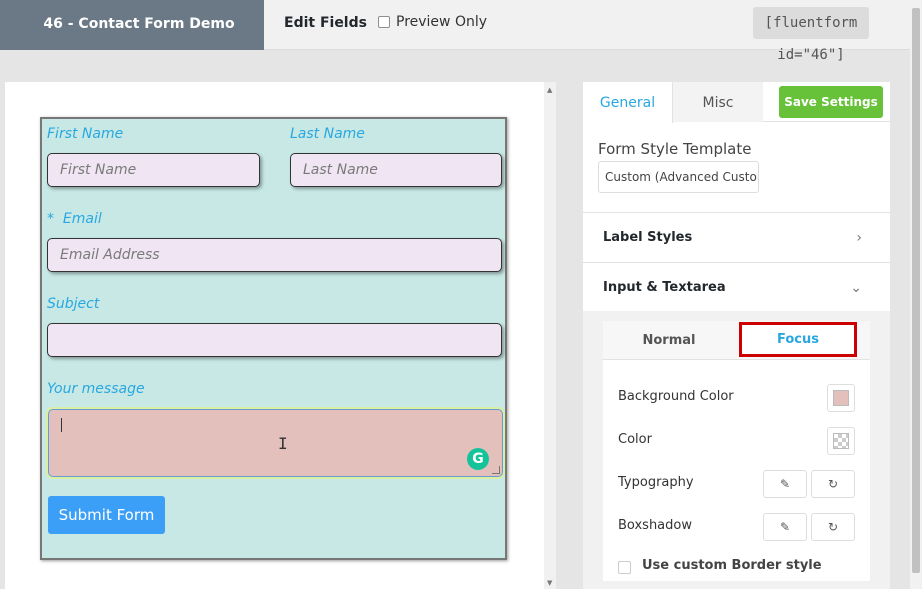 This screenshot has width=922, height=589. What do you see at coordinates (856, 288) in the screenshot?
I see `chevron-down-icon: ⌄` at bounding box center [856, 288].